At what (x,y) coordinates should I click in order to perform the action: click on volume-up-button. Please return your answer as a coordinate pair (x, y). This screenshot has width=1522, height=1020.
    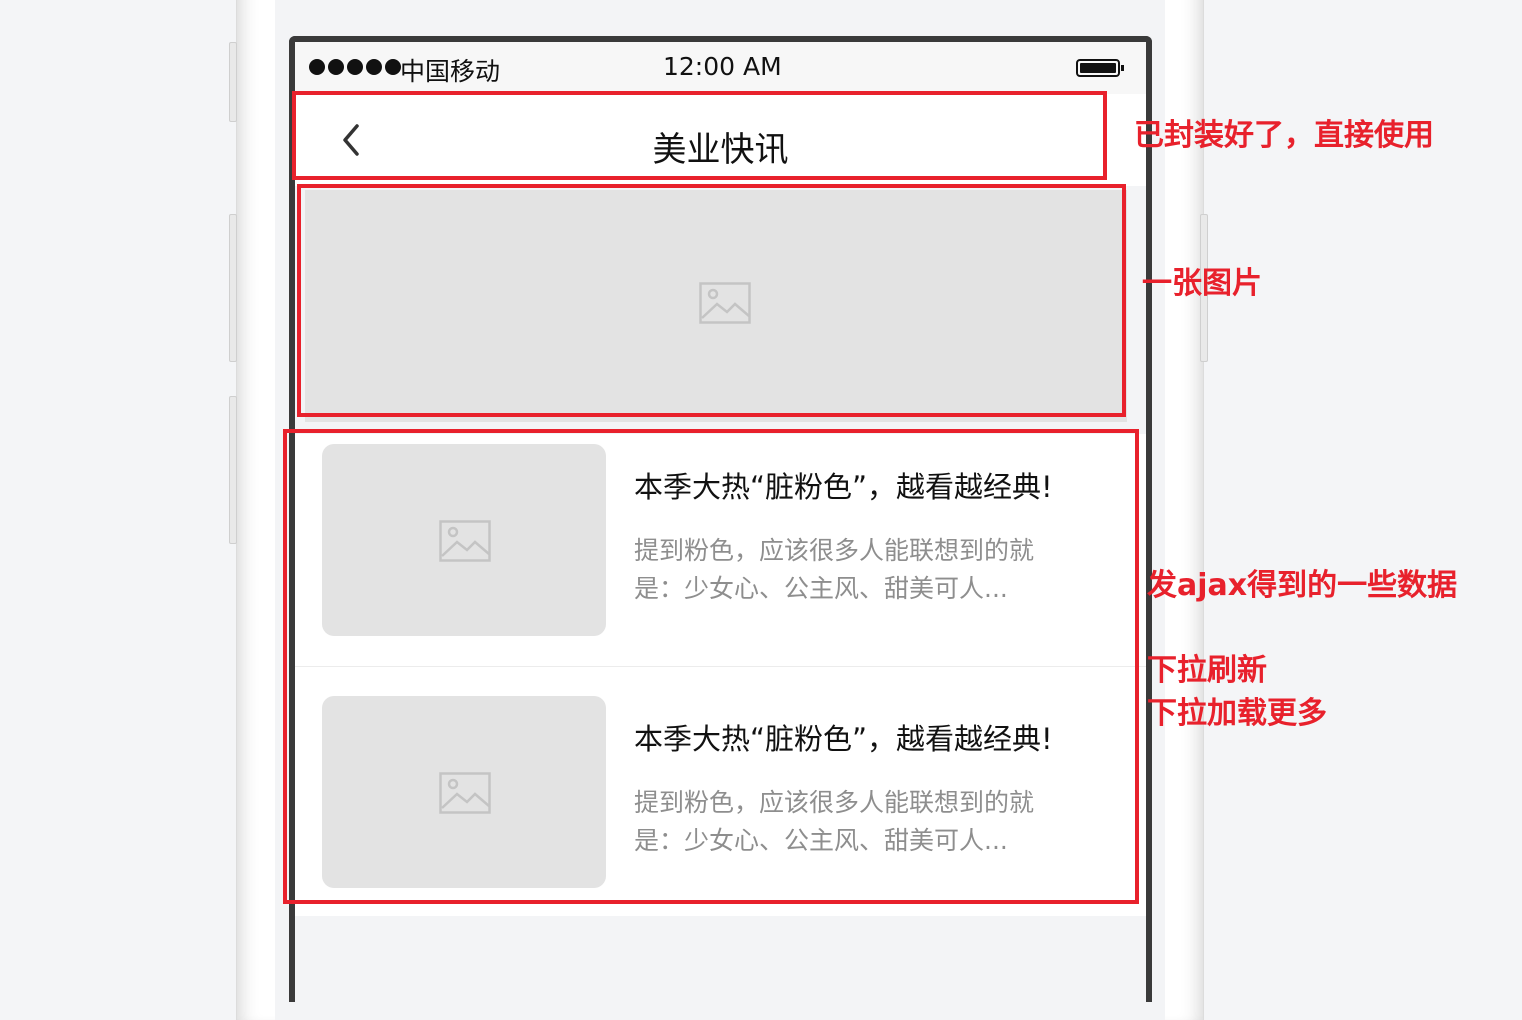
    Looking at the image, I should click on (233, 288).